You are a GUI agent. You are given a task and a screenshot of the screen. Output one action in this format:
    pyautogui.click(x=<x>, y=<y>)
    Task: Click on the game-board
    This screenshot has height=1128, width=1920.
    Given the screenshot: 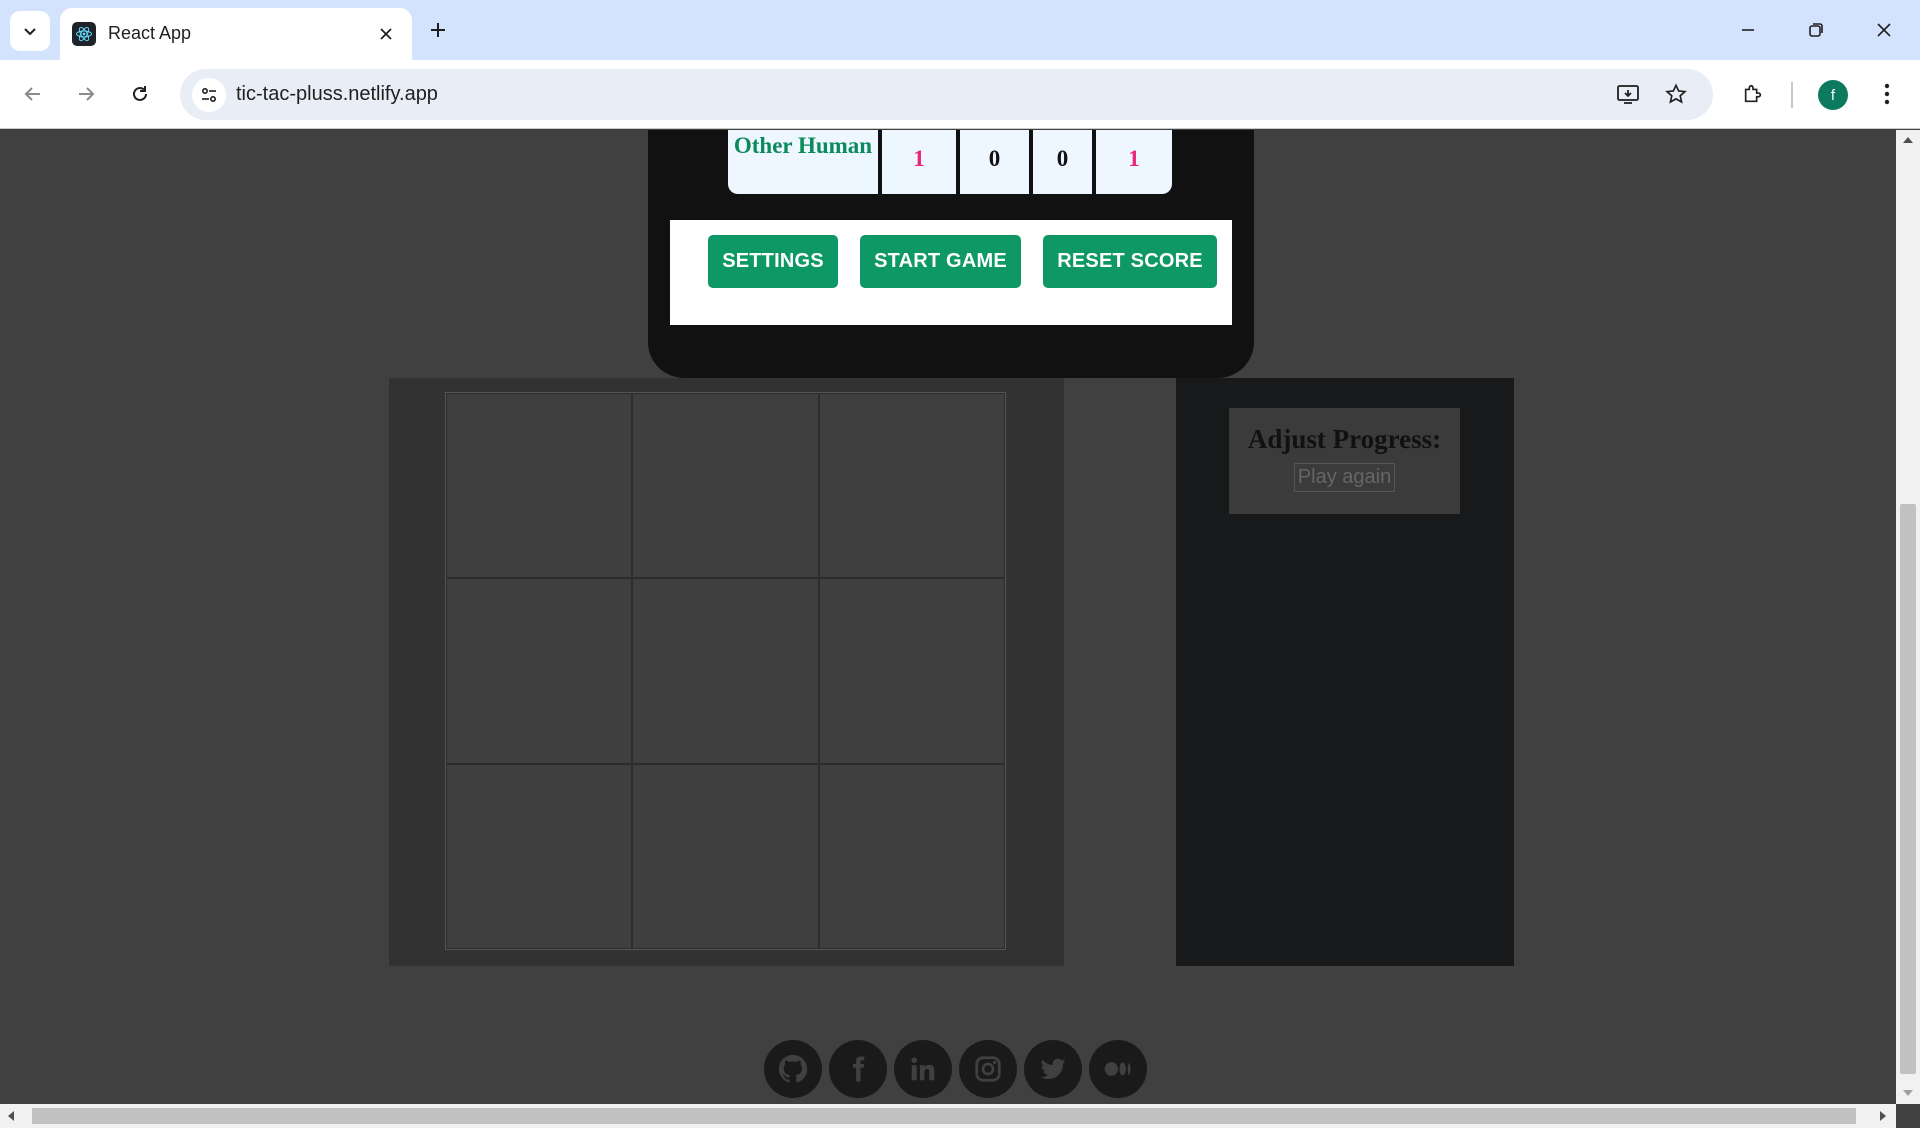 What is the action you would take?
    pyautogui.click(x=725, y=671)
    